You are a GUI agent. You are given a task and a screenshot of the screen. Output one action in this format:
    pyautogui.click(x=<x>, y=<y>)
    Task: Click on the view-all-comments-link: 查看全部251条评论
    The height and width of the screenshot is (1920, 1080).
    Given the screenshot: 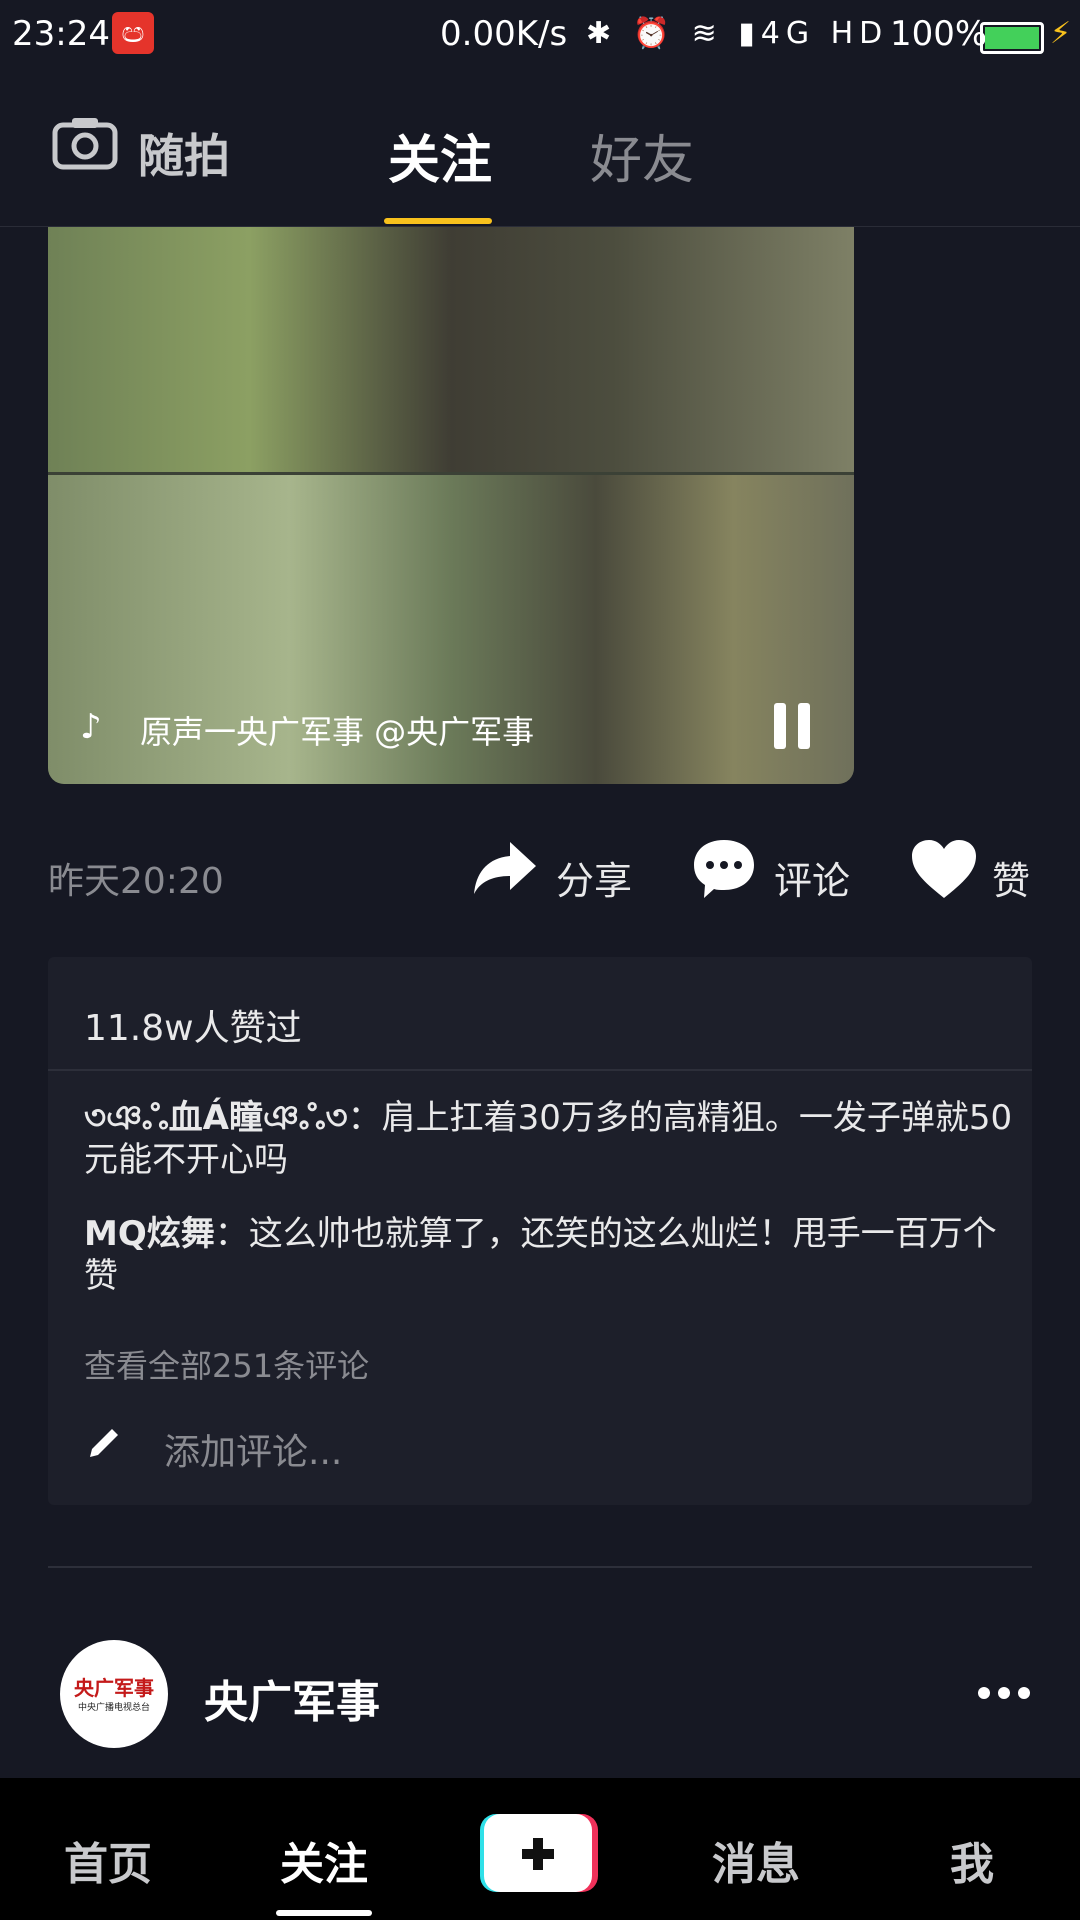 What is the action you would take?
    pyautogui.click(x=226, y=1364)
    